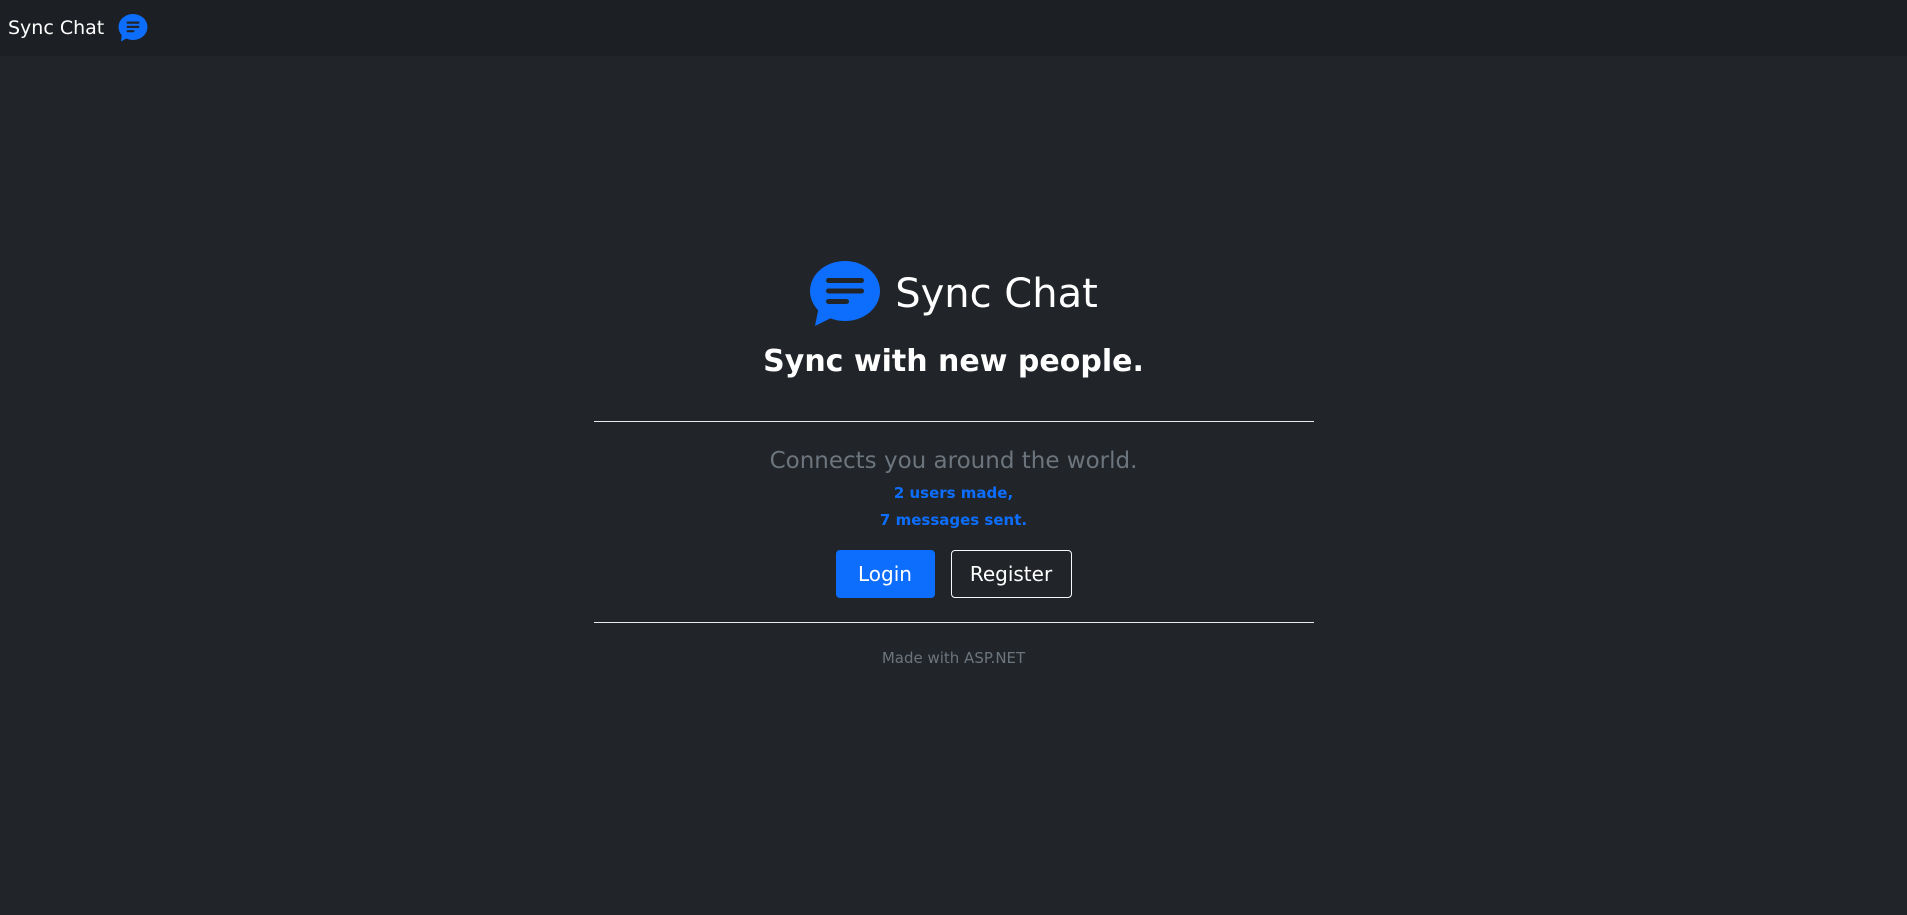  What do you see at coordinates (953, 493) in the screenshot?
I see `users-stat: 2 users made,` at bounding box center [953, 493].